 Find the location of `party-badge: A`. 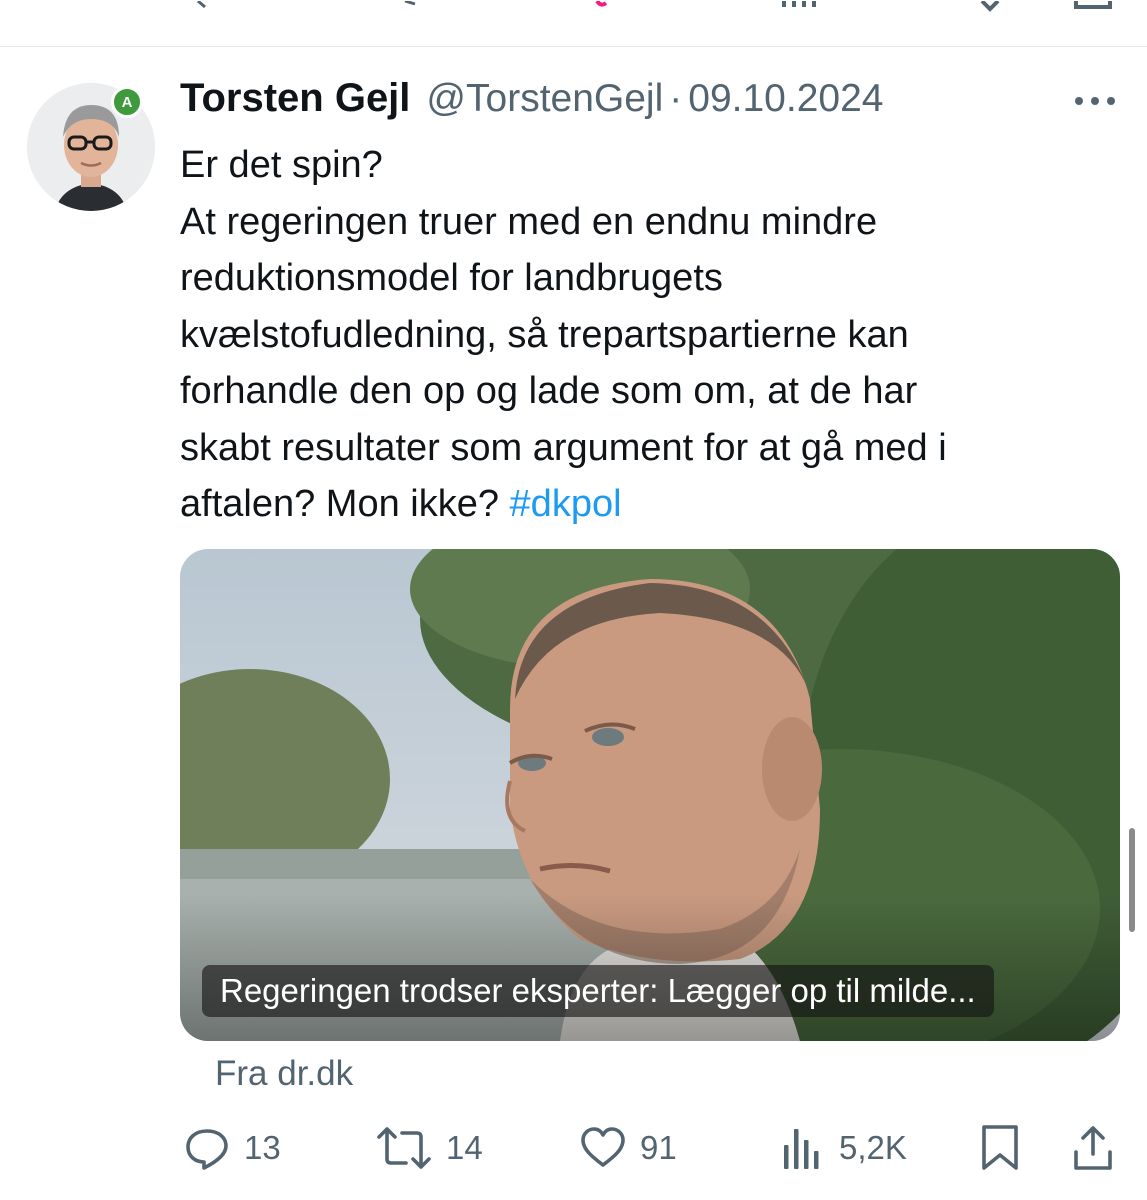

party-badge: A is located at coordinates (127, 102).